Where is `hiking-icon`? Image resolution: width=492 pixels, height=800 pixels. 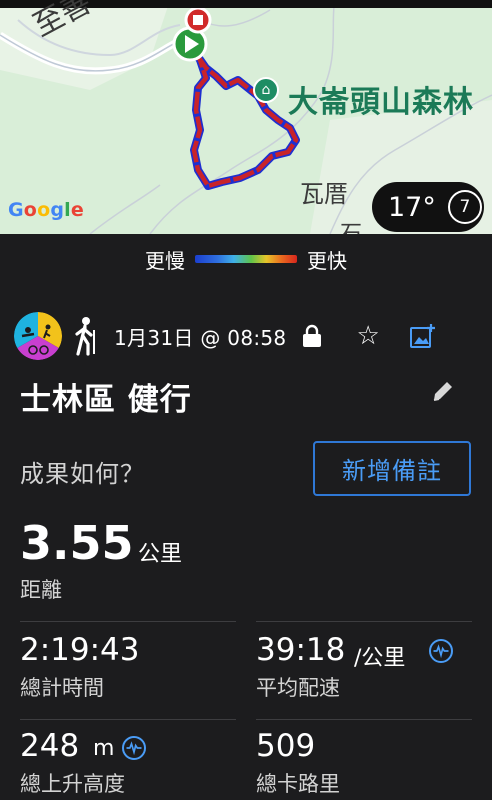
hiking-icon is located at coordinates (85, 336).